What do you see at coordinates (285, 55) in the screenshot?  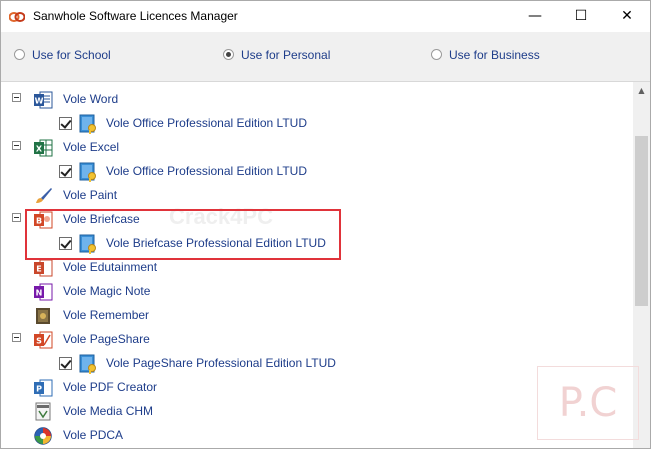 I see `radio-label: Use for Personal` at bounding box center [285, 55].